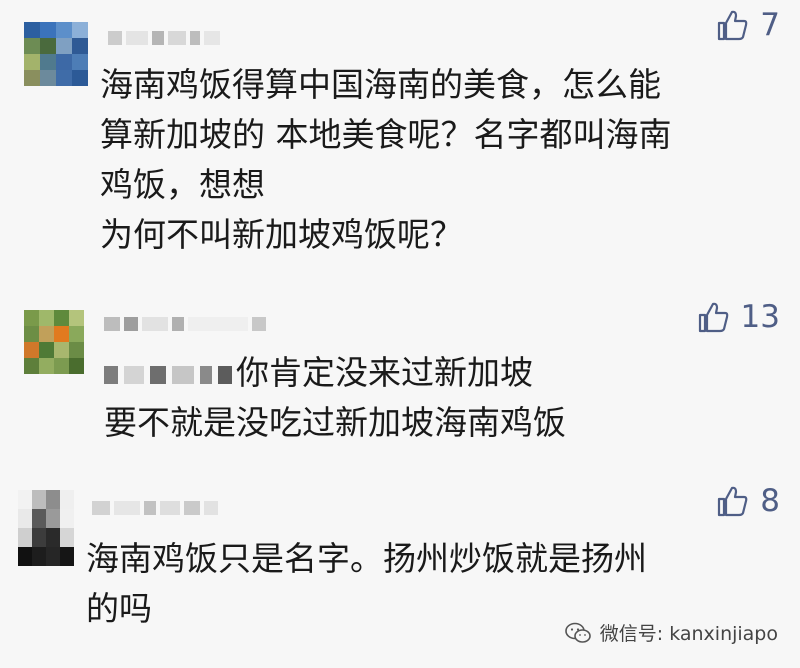 Image resolution: width=800 pixels, height=668 pixels. What do you see at coordinates (577, 632) in the screenshot?
I see `wechat-icon` at bounding box center [577, 632].